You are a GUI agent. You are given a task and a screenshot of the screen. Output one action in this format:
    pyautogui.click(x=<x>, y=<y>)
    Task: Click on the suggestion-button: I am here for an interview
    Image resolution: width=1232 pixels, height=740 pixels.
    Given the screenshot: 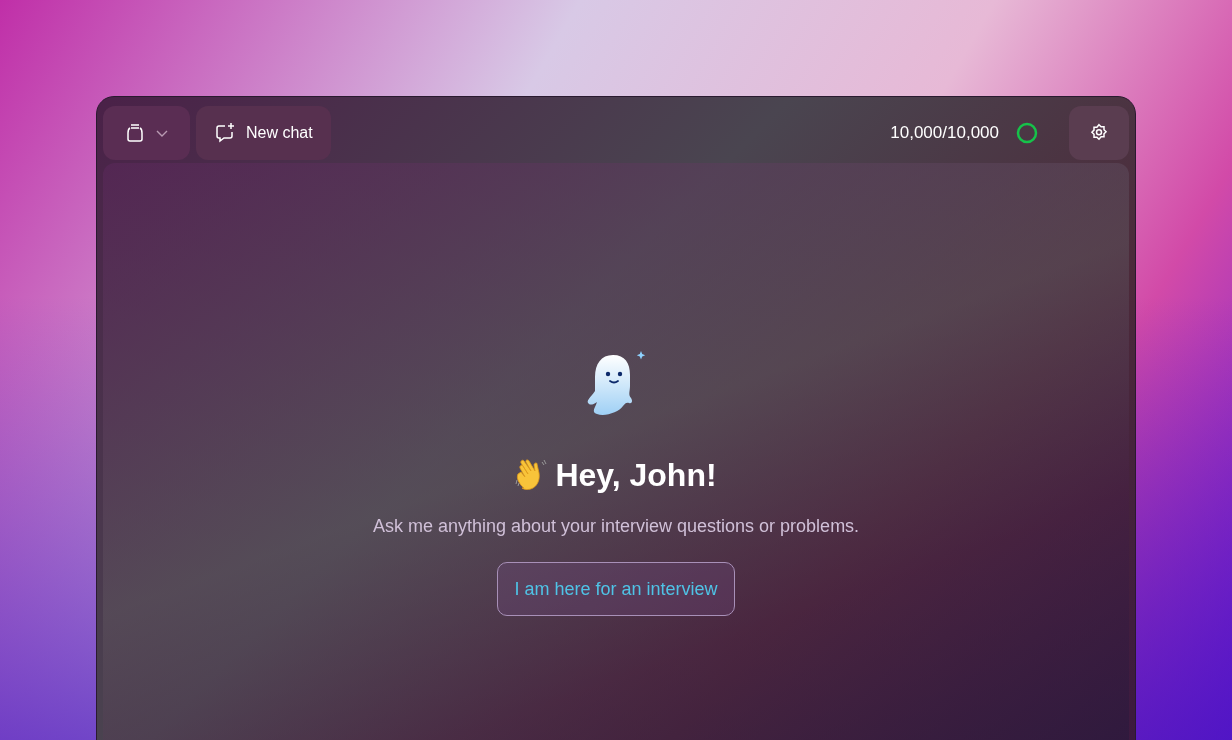 What is the action you would take?
    pyautogui.click(x=616, y=589)
    